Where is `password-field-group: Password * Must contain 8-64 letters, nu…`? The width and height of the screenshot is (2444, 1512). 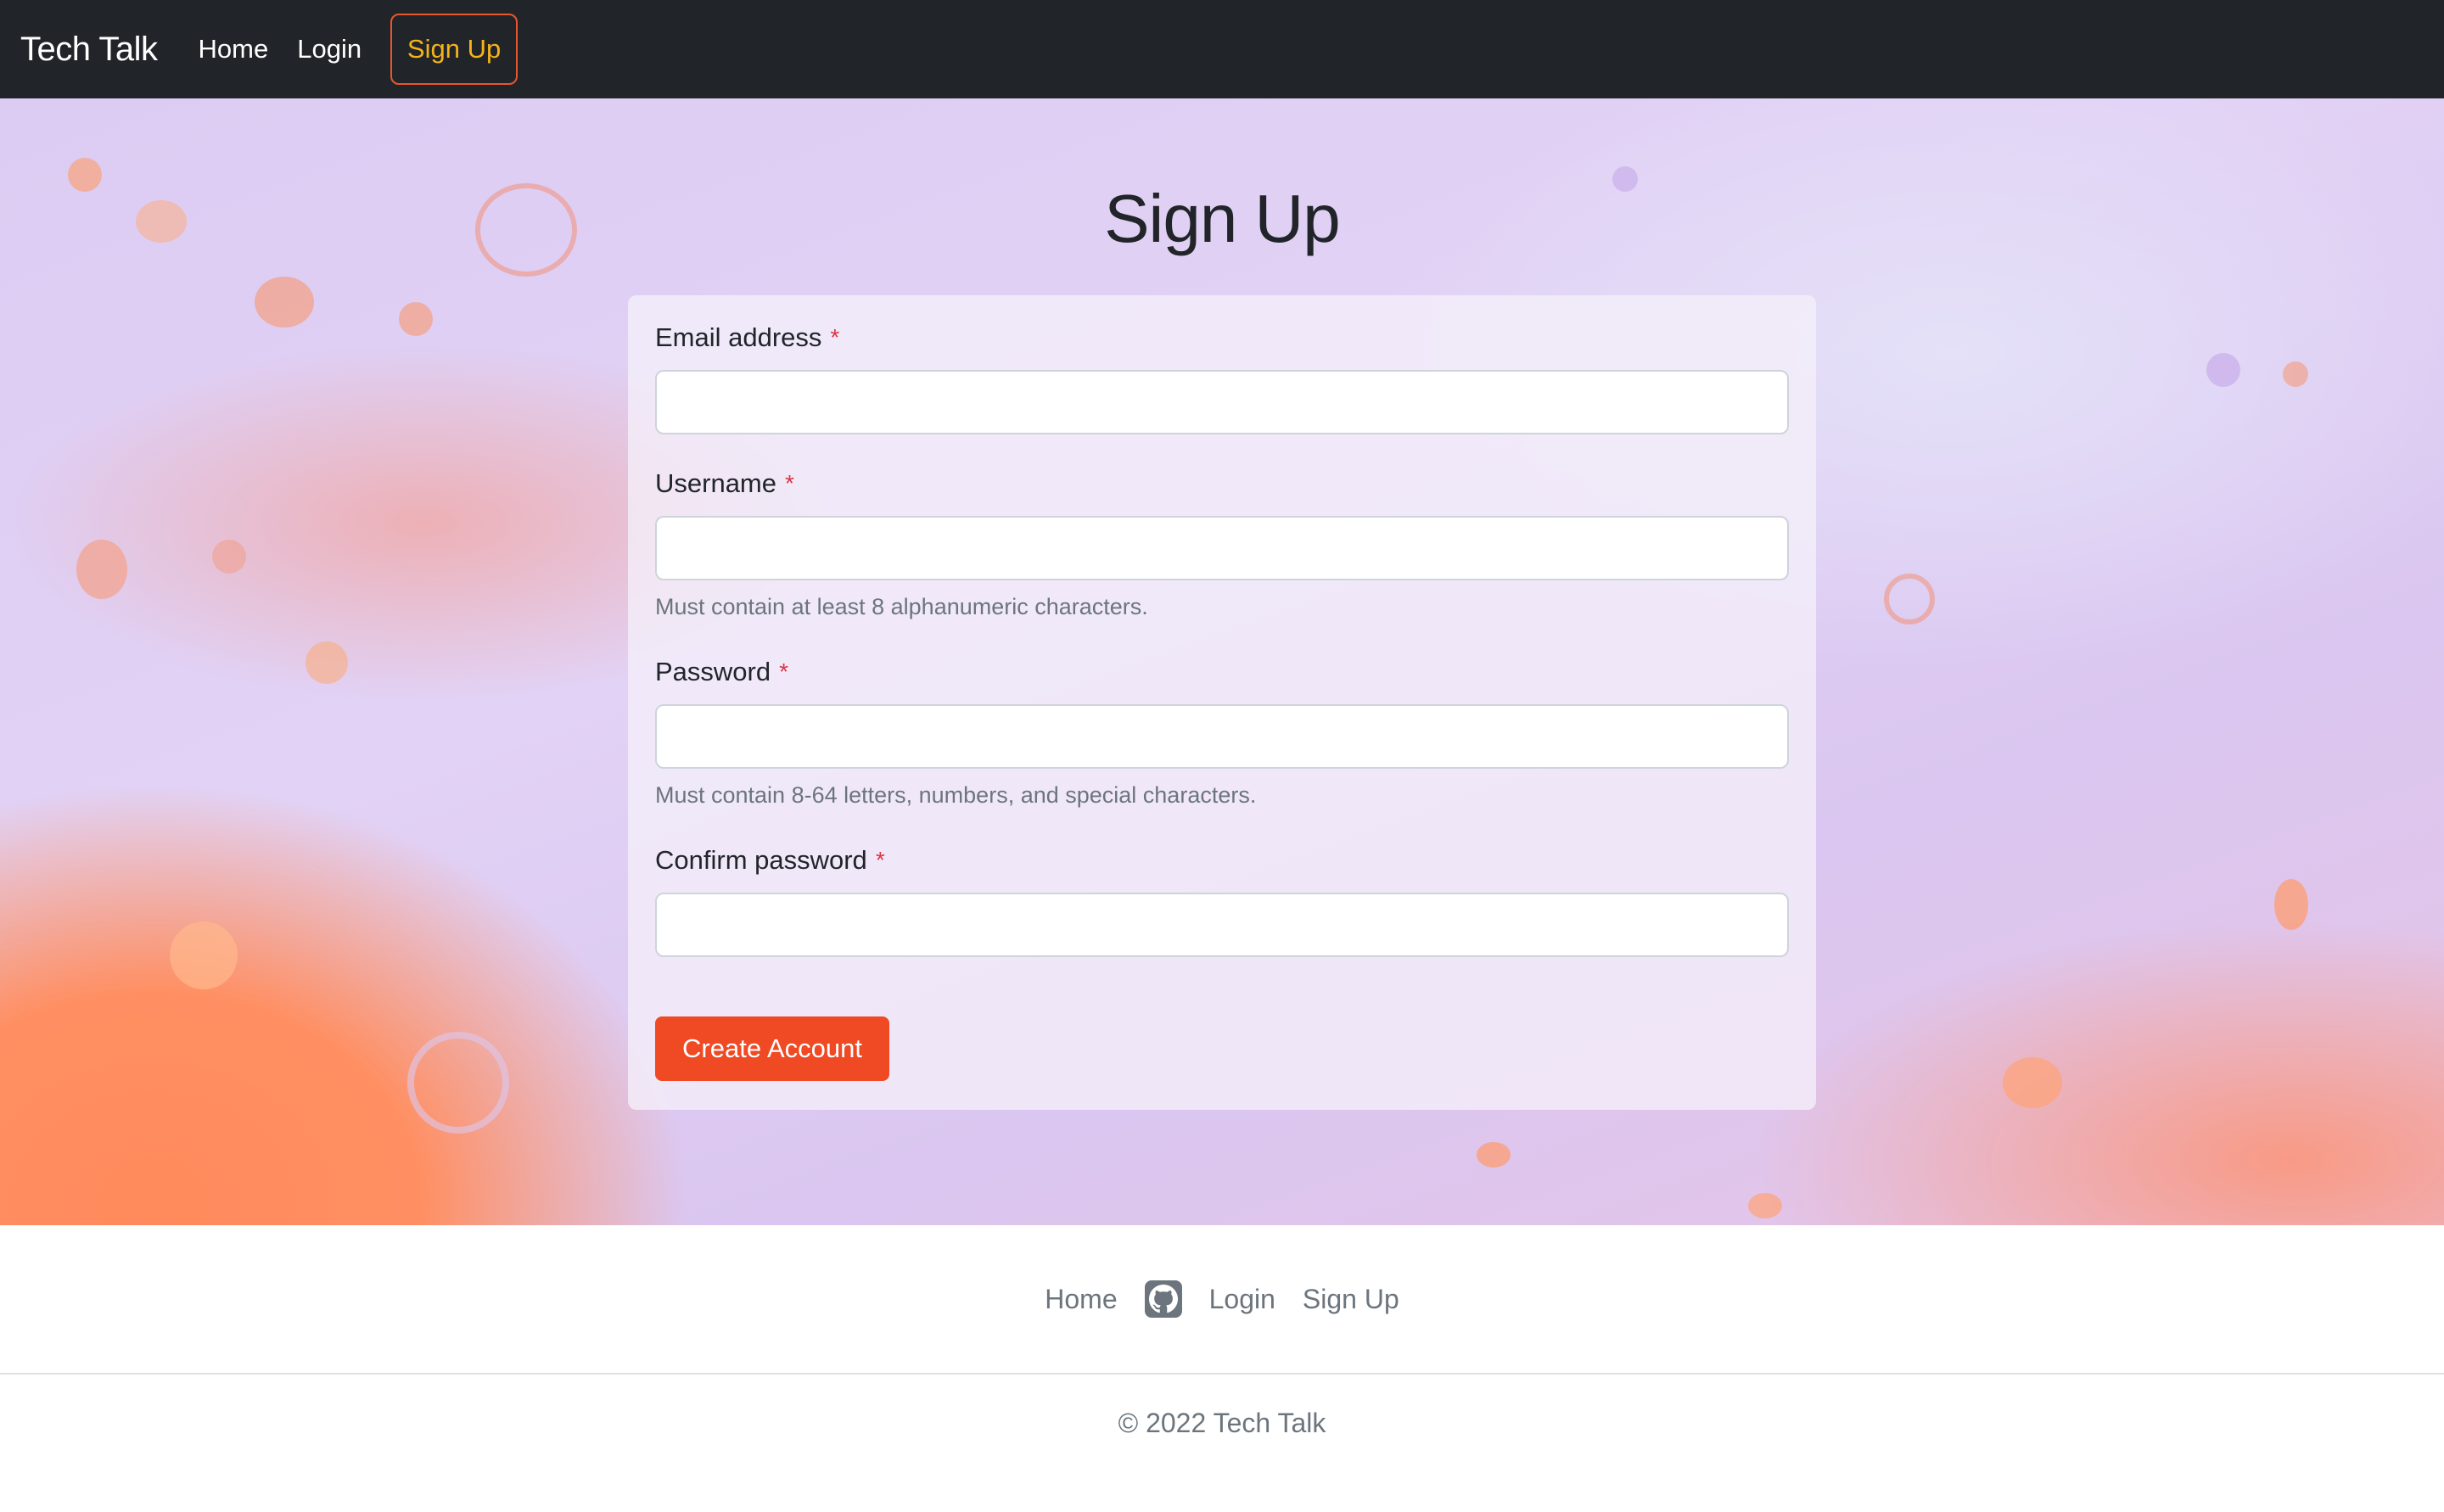 password-field-group: Password * Must contain 8-64 letters, nu… is located at coordinates (1222, 733).